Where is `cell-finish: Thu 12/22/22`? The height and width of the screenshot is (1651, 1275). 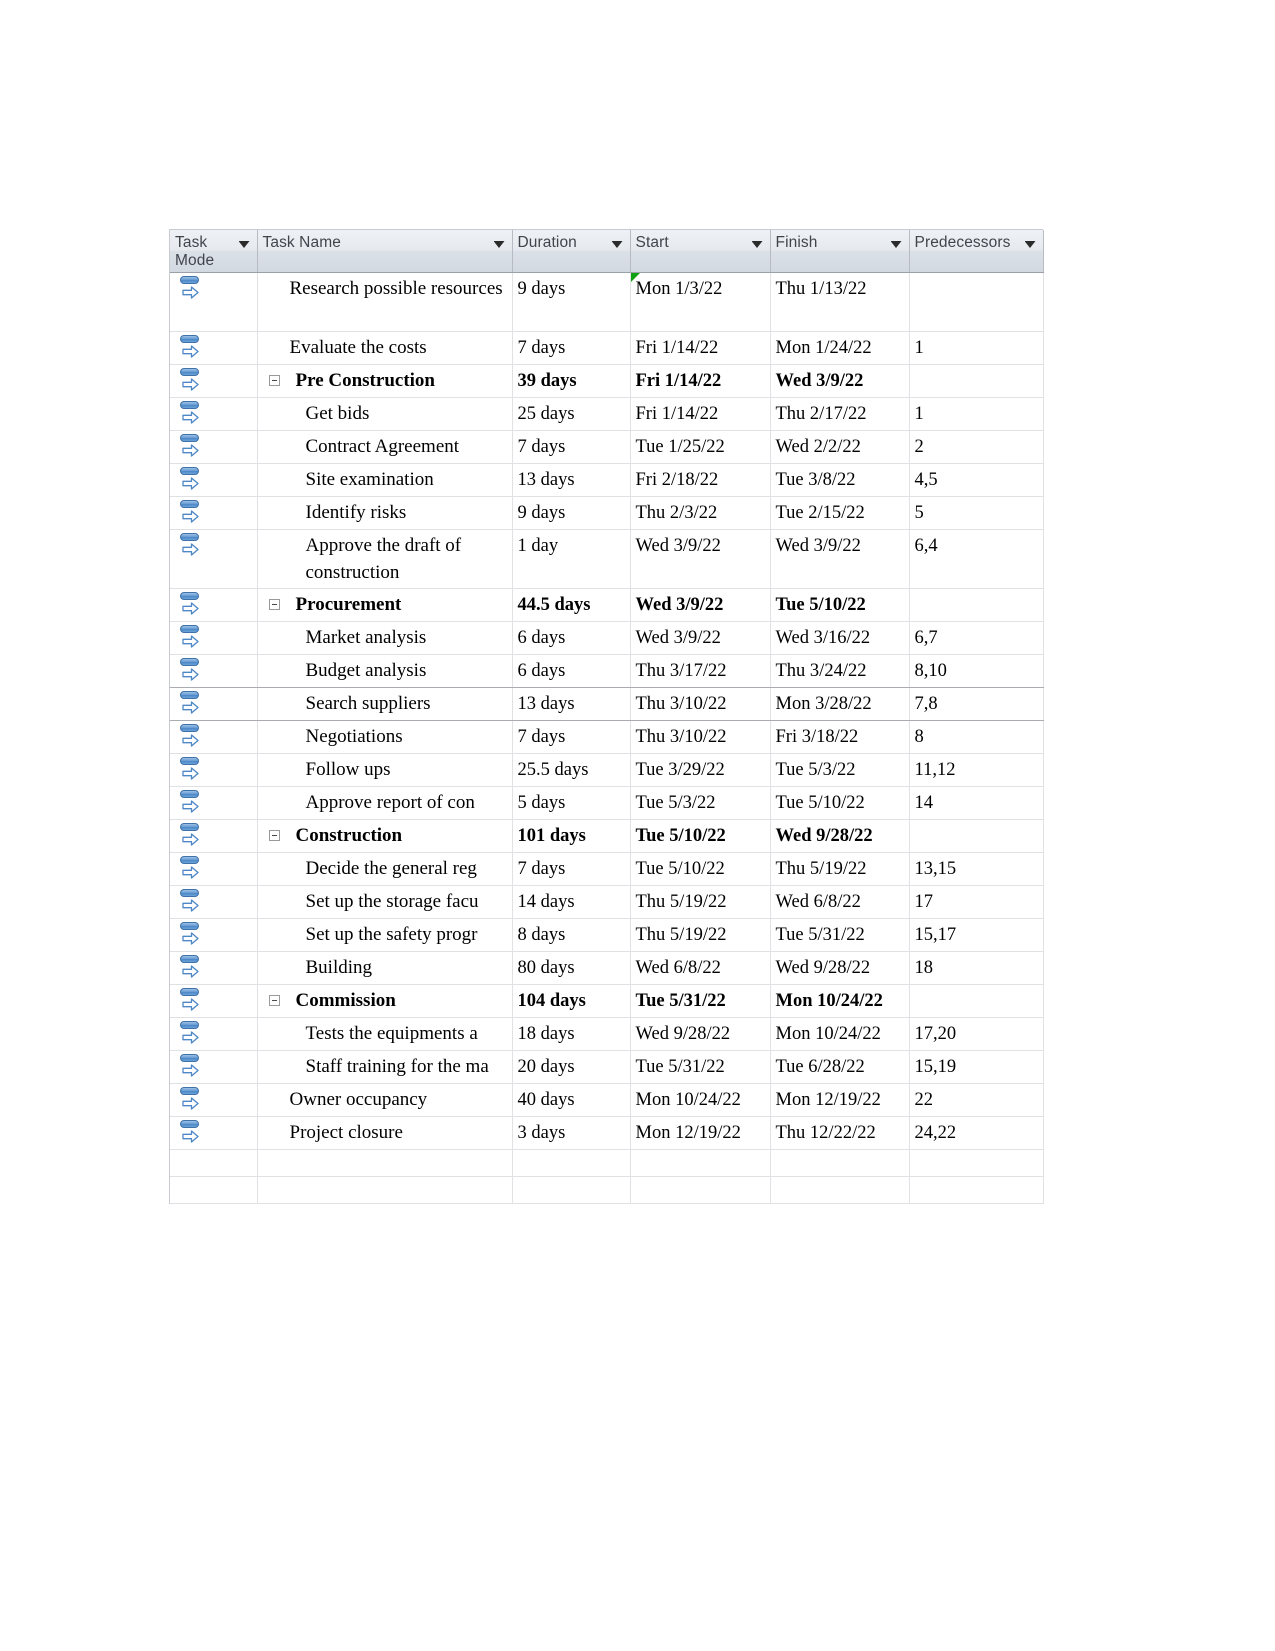 cell-finish: Thu 12/22/22 is located at coordinates (840, 1133).